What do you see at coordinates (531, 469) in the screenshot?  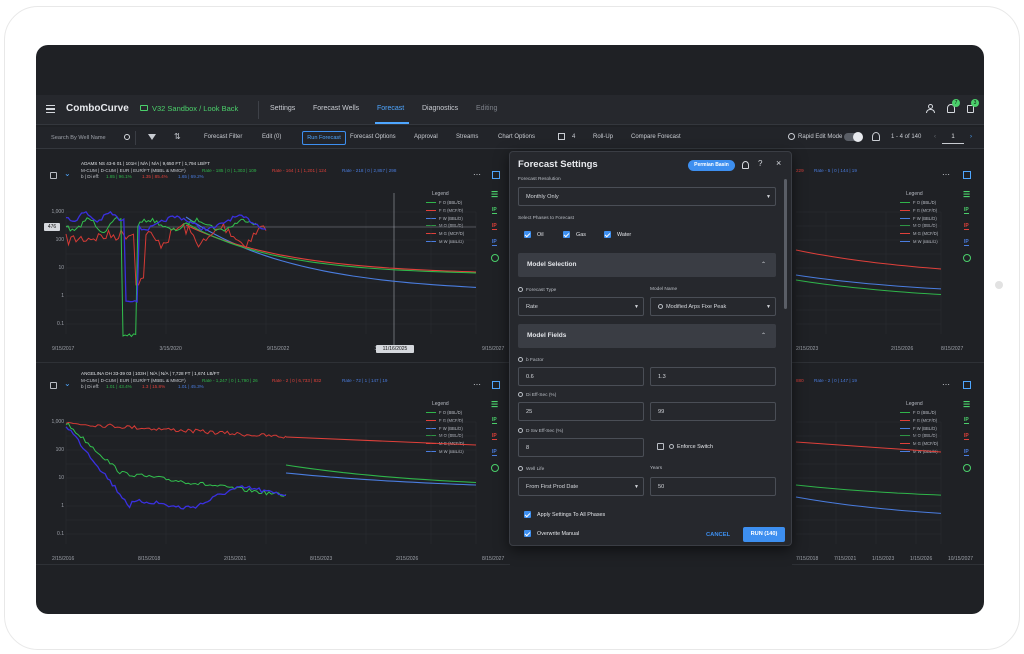 I see `well-life-label: Well Life` at bounding box center [531, 469].